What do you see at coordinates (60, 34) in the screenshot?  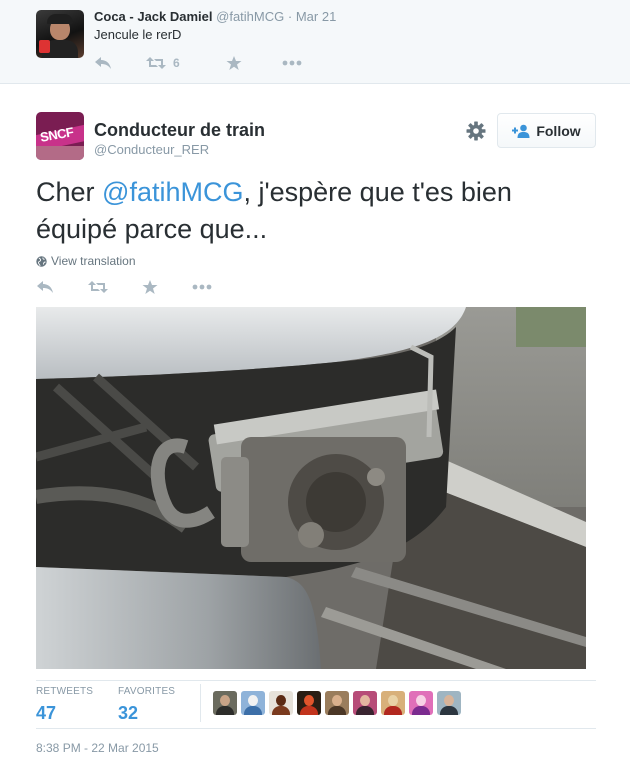 I see `context-avatar` at bounding box center [60, 34].